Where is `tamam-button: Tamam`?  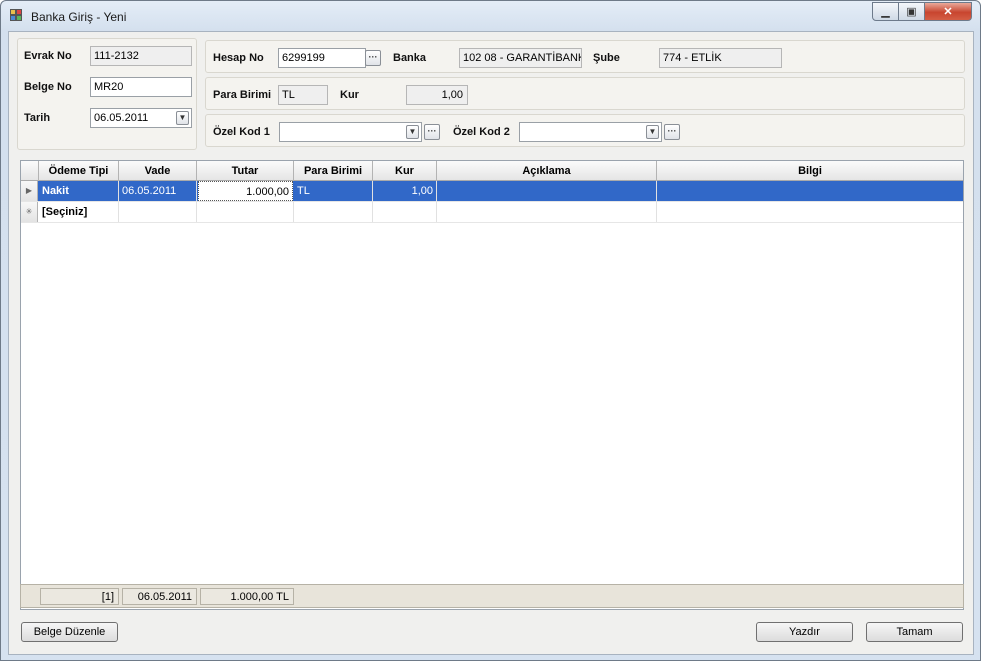 tamam-button: Tamam is located at coordinates (914, 632).